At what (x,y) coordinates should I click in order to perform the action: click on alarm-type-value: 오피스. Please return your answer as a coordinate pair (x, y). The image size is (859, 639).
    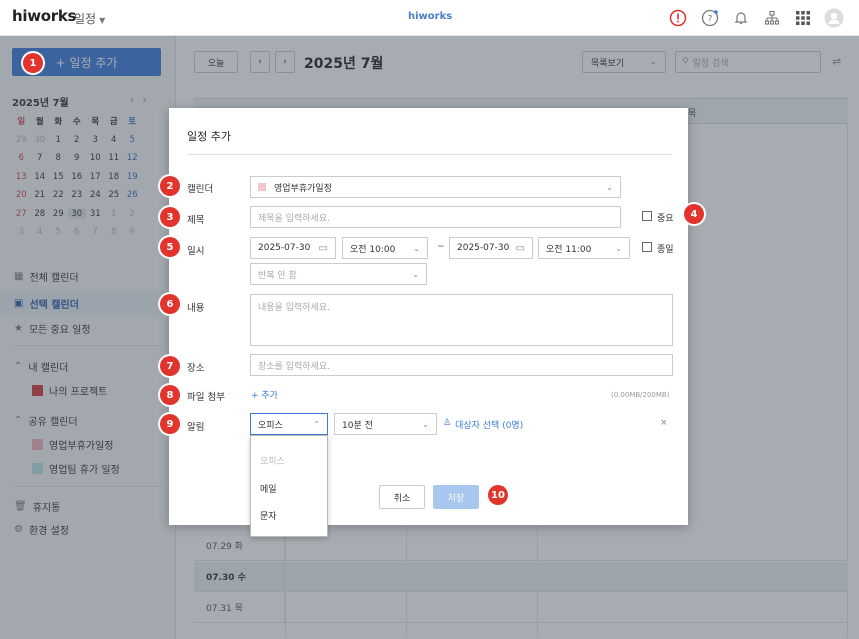
    Looking at the image, I should click on (270, 425).